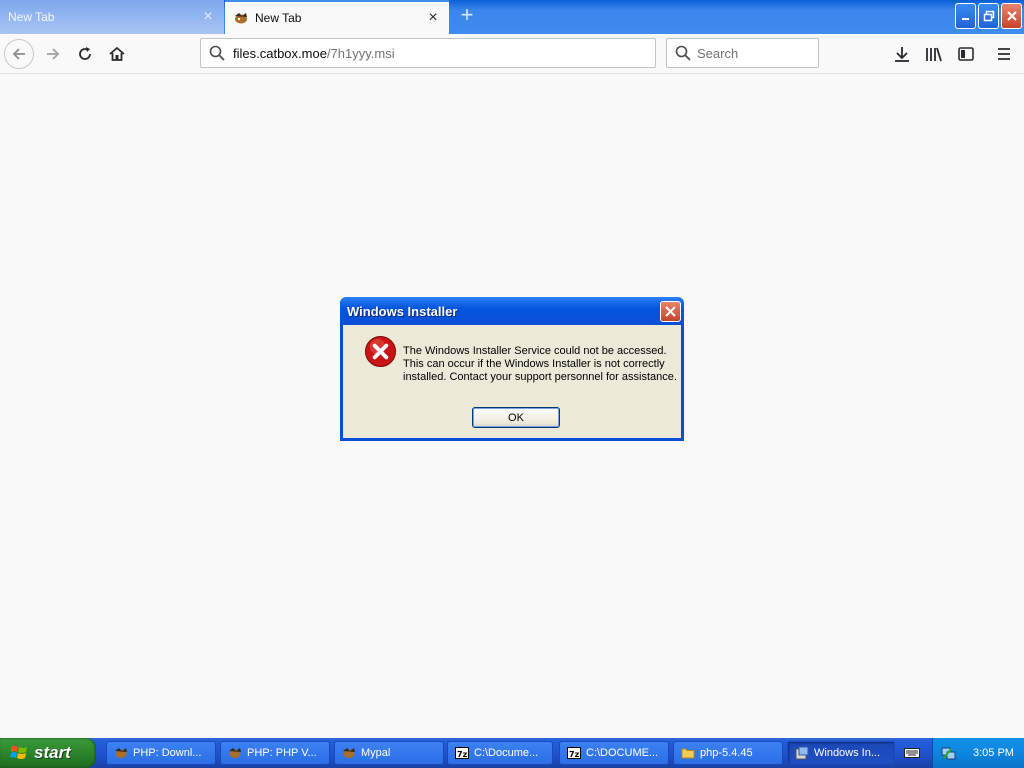  I want to click on url-bar: files.catbox.moe/7h1yyy.msi, so click(428, 53).